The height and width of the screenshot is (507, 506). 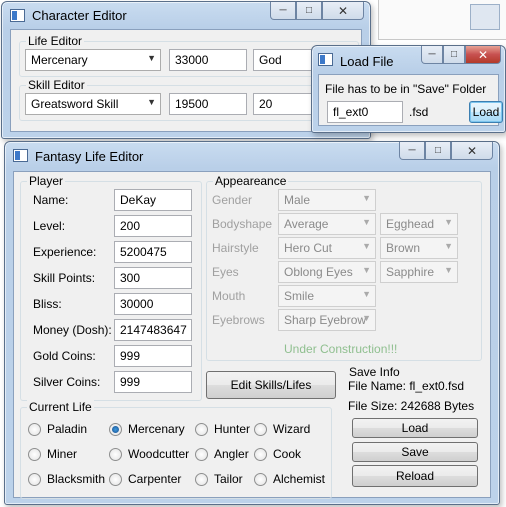 I want to click on filename-field: fl_ext0, so click(x=365, y=112).